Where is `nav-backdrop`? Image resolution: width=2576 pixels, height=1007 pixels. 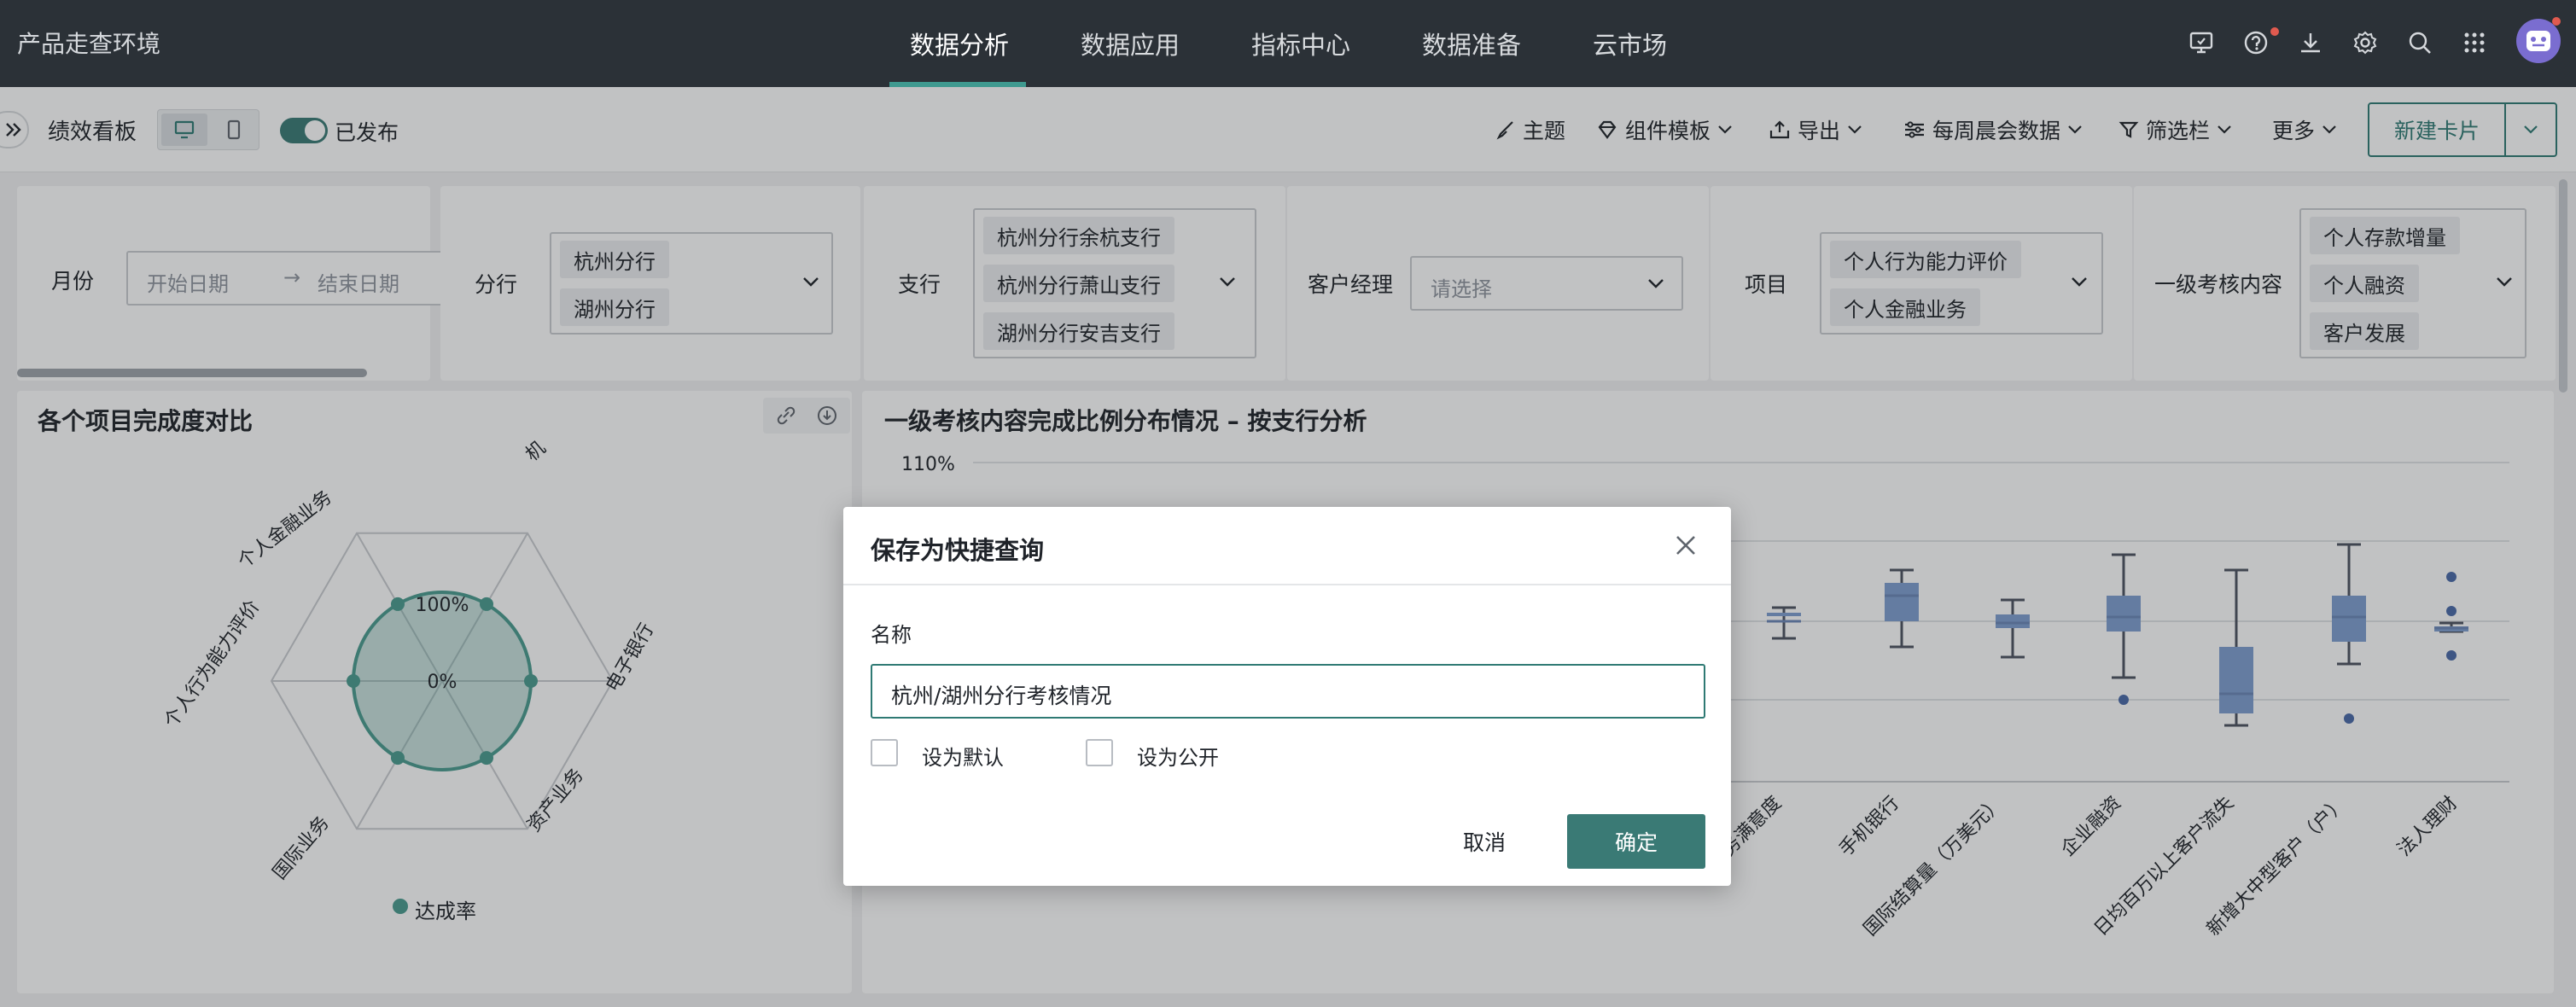
nav-backdrop is located at coordinates (1288, 43).